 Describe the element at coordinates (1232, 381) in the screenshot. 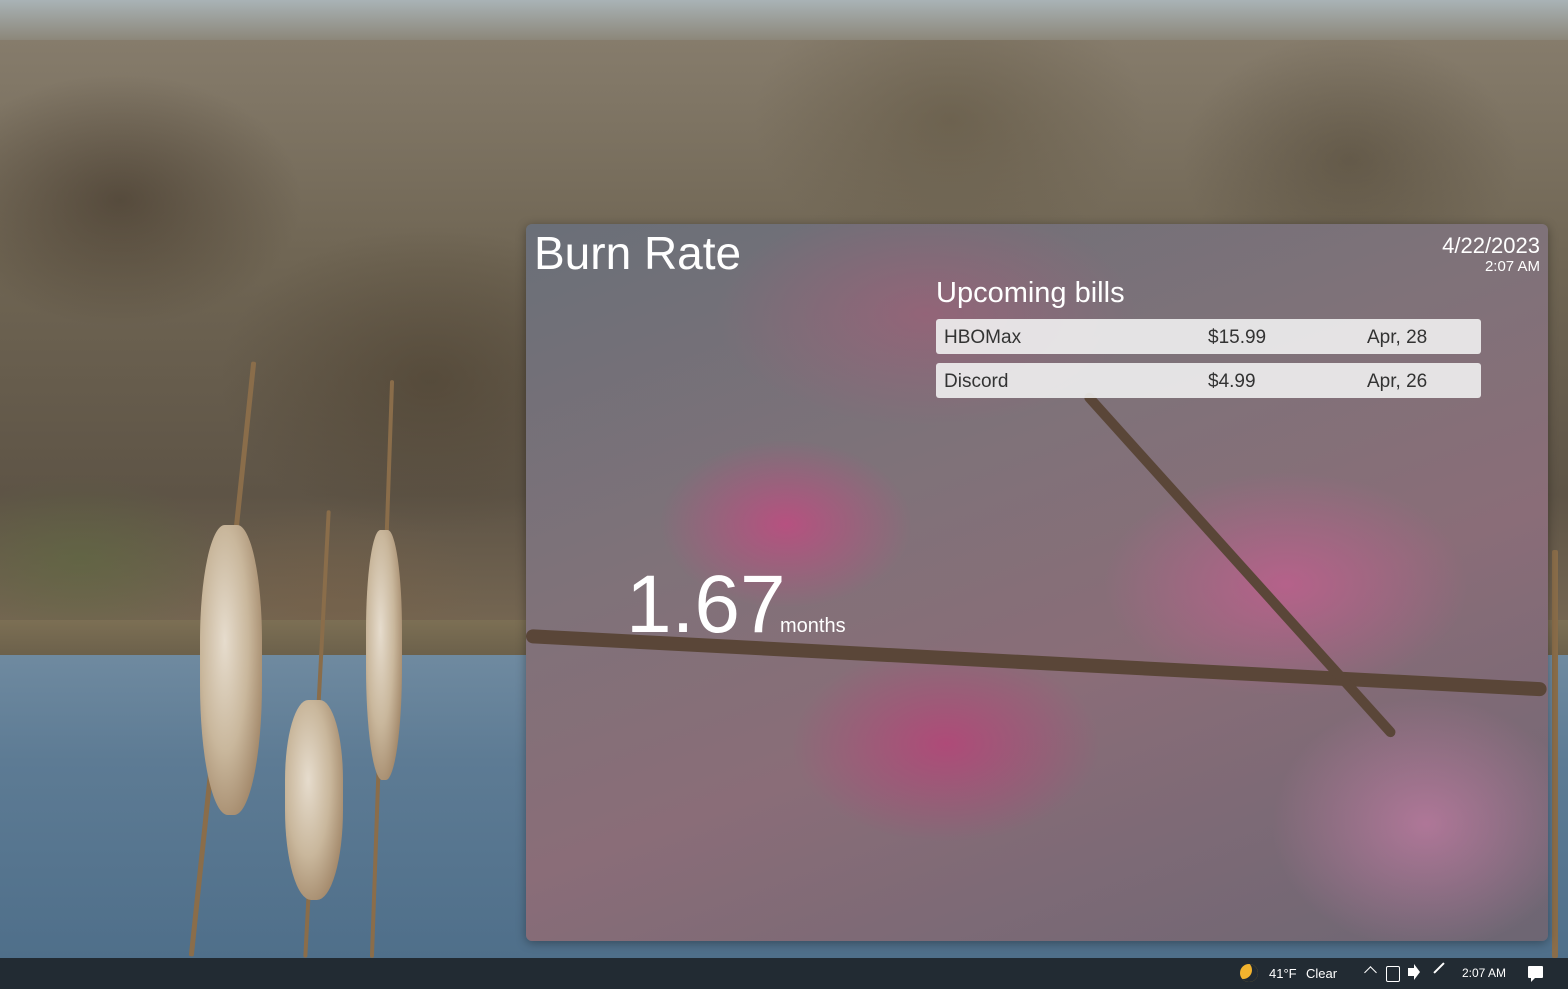

I see `bill-amount: $4.99` at that location.